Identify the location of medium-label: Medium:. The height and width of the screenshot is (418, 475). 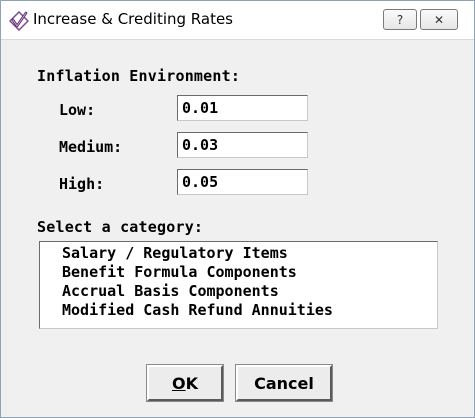
(91, 147).